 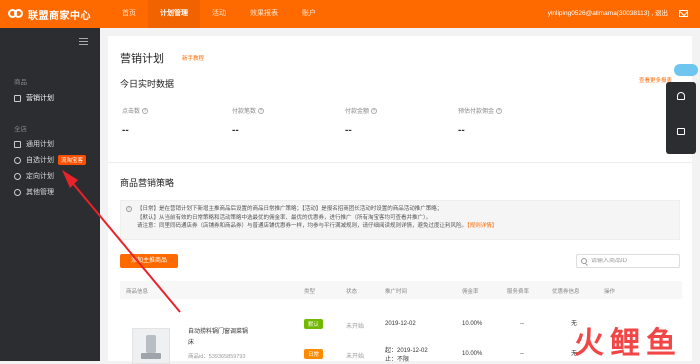 I want to click on product-search, so click(x=628, y=261).